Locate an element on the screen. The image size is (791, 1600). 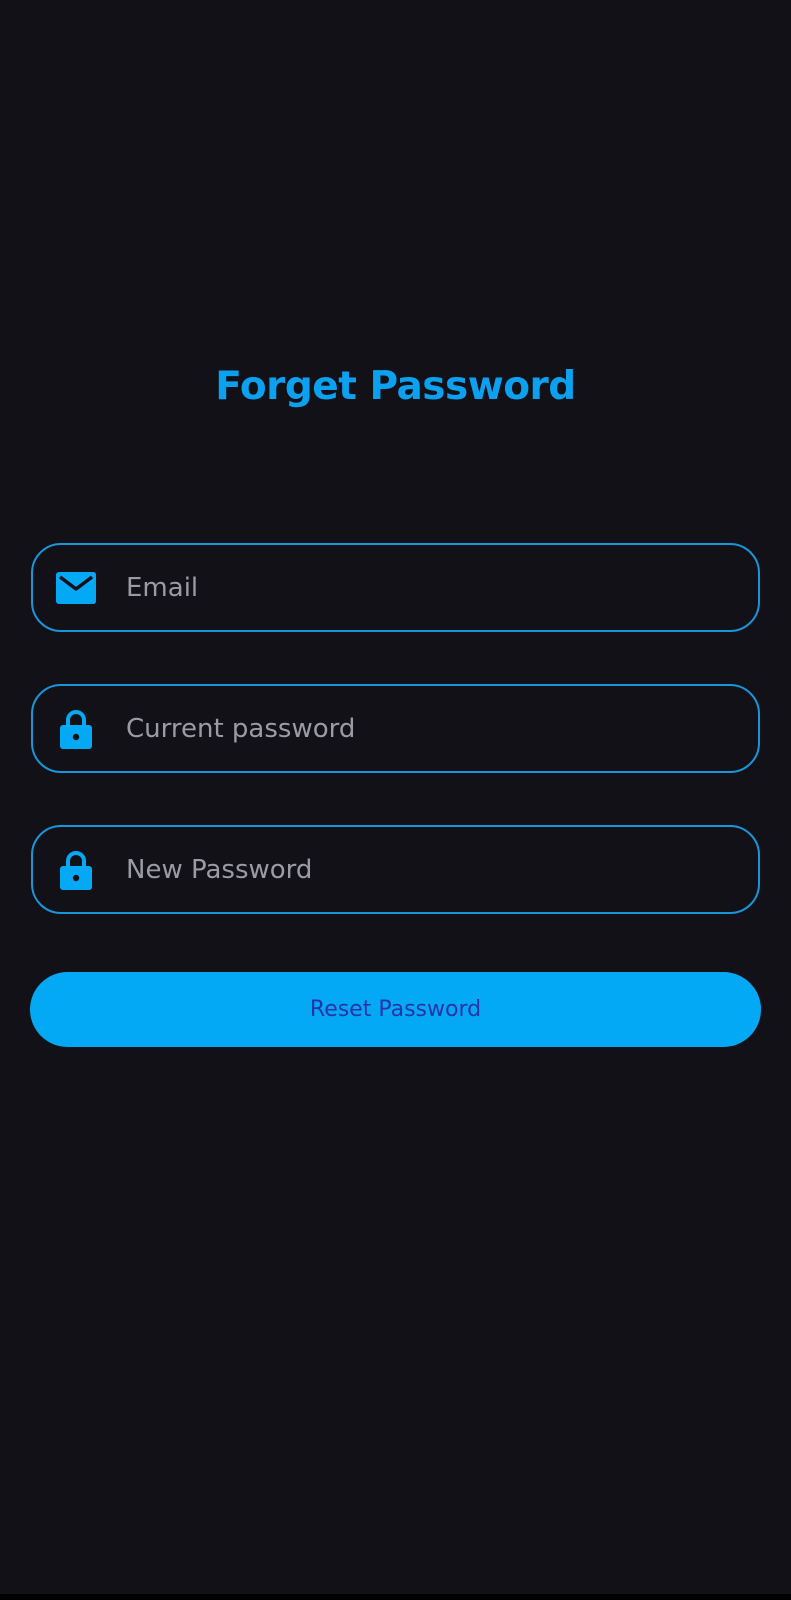
mail-icon is located at coordinates (76, 588).